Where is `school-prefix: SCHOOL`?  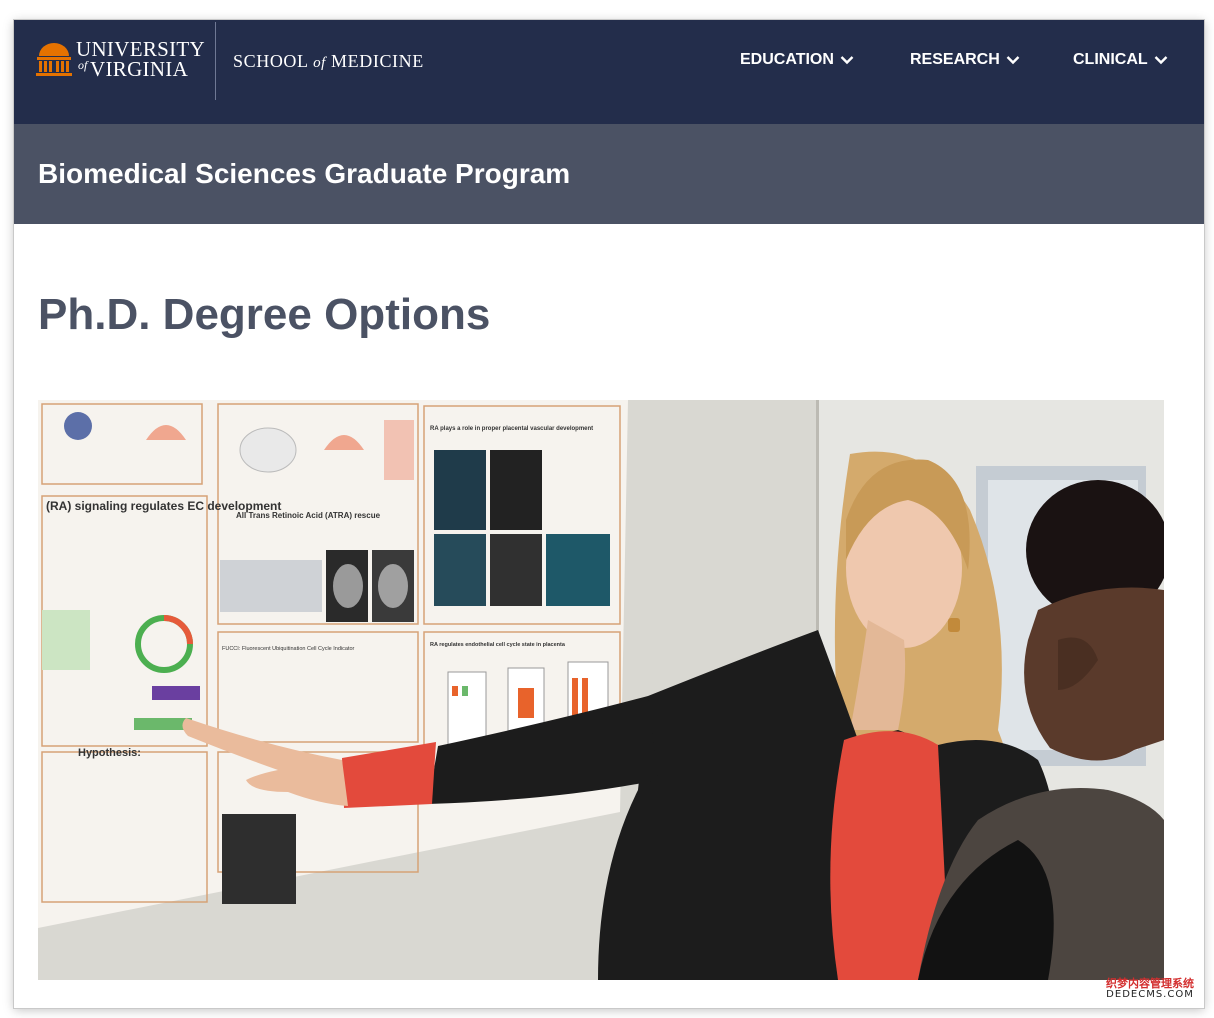 school-prefix: SCHOOL is located at coordinates (270, 61).